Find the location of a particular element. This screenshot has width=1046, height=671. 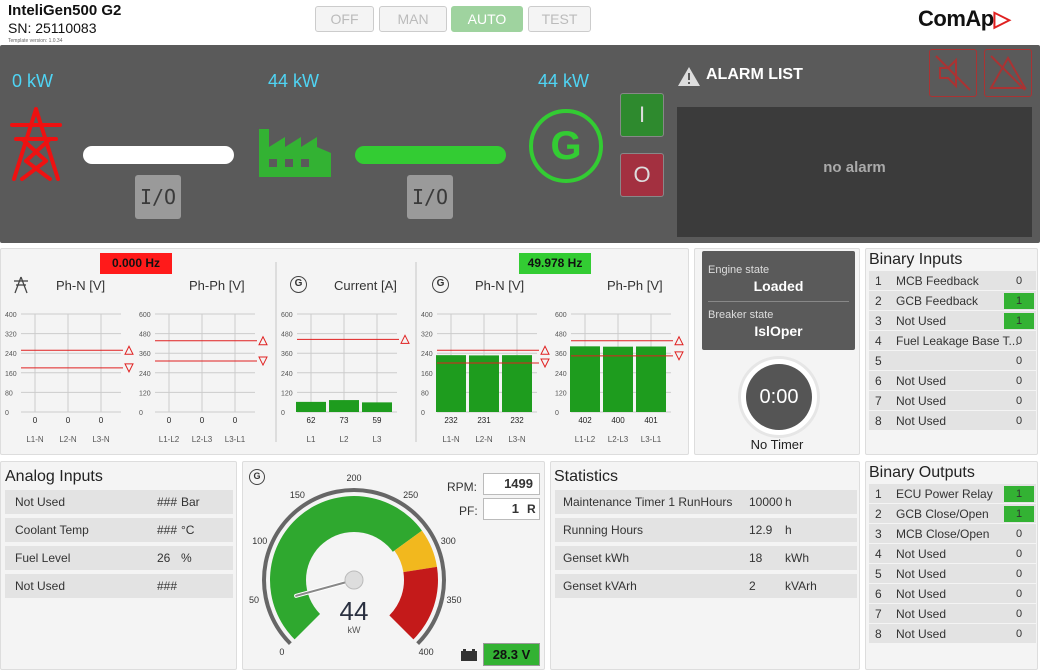

binary-output-row: 8 Not Used 0 is located at coordinates (952, 633).